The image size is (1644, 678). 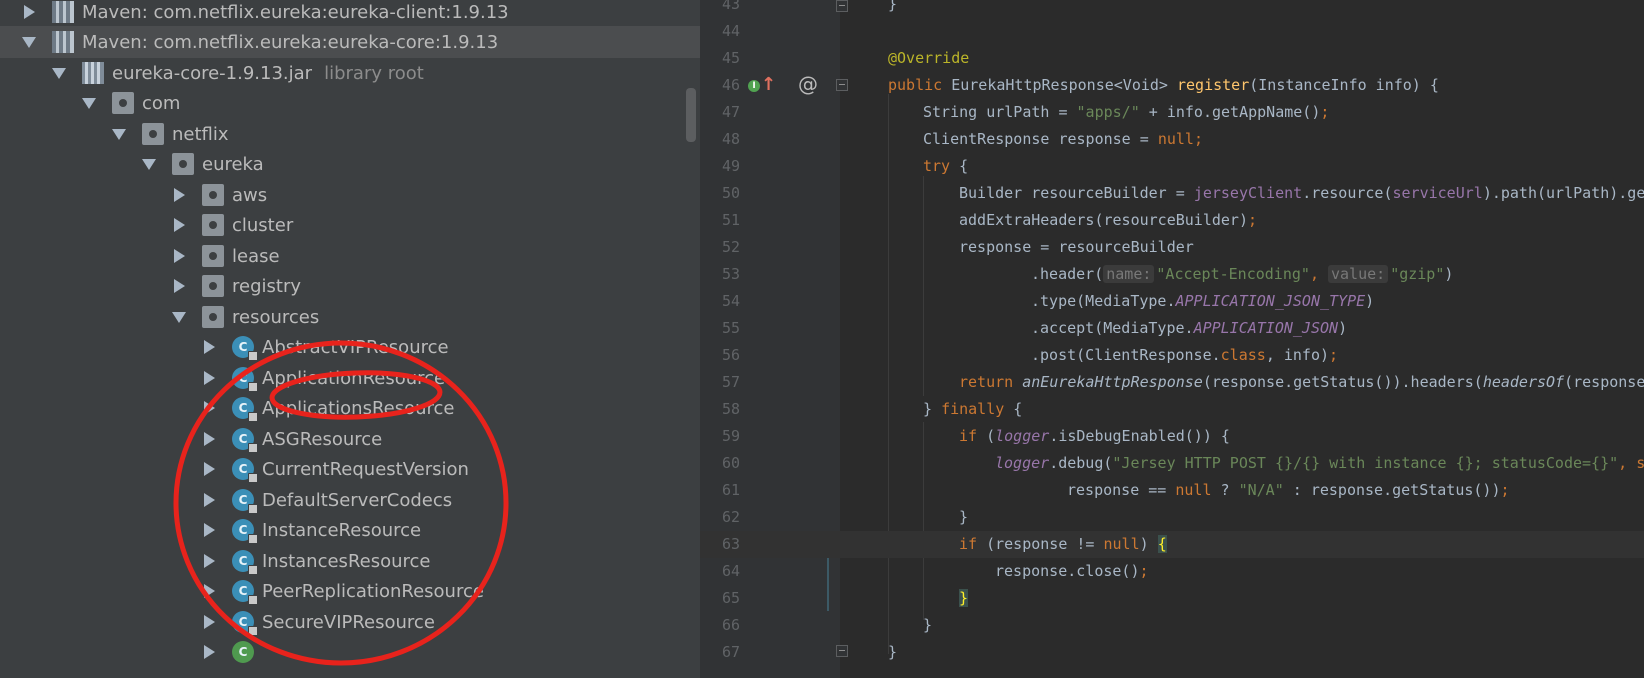 What do you see at coordinates (350, 347) in the screenshot?
I see `tree-item-class: C AbstractVIPResource` at bounding box center [350, 347].